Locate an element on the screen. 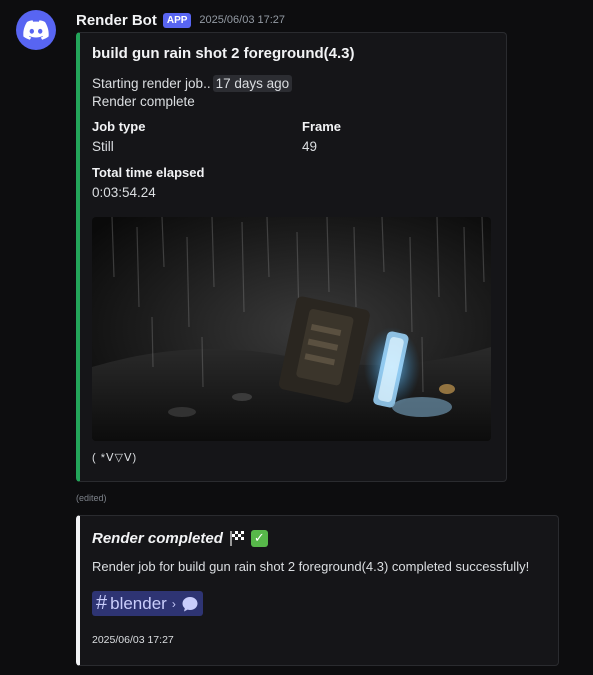 The image size is (593, 675). checkered-flag-icon is located at coordinates (237, 538).